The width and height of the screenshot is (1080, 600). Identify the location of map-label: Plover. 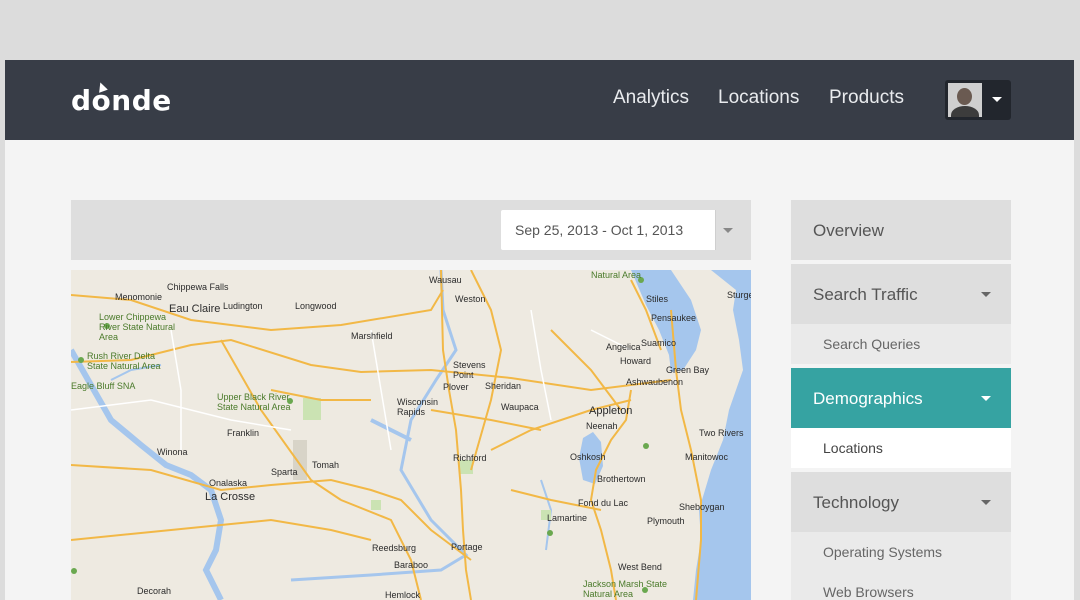
(456, 387).